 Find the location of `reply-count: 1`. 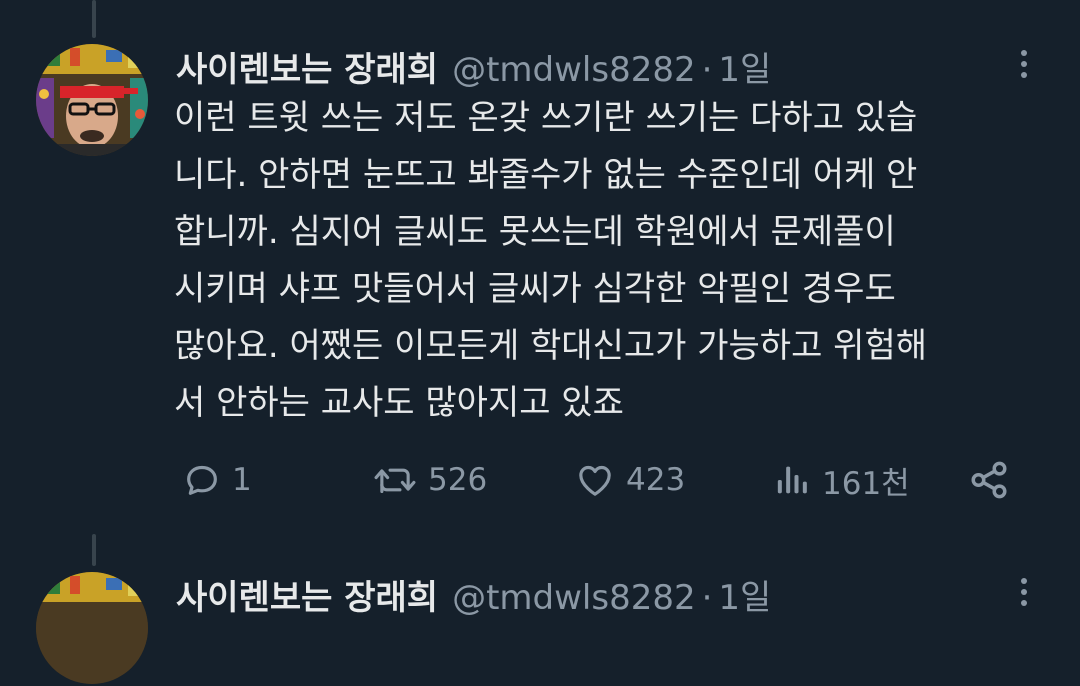

reply-count: 1 is located at coordinates (242, 480).